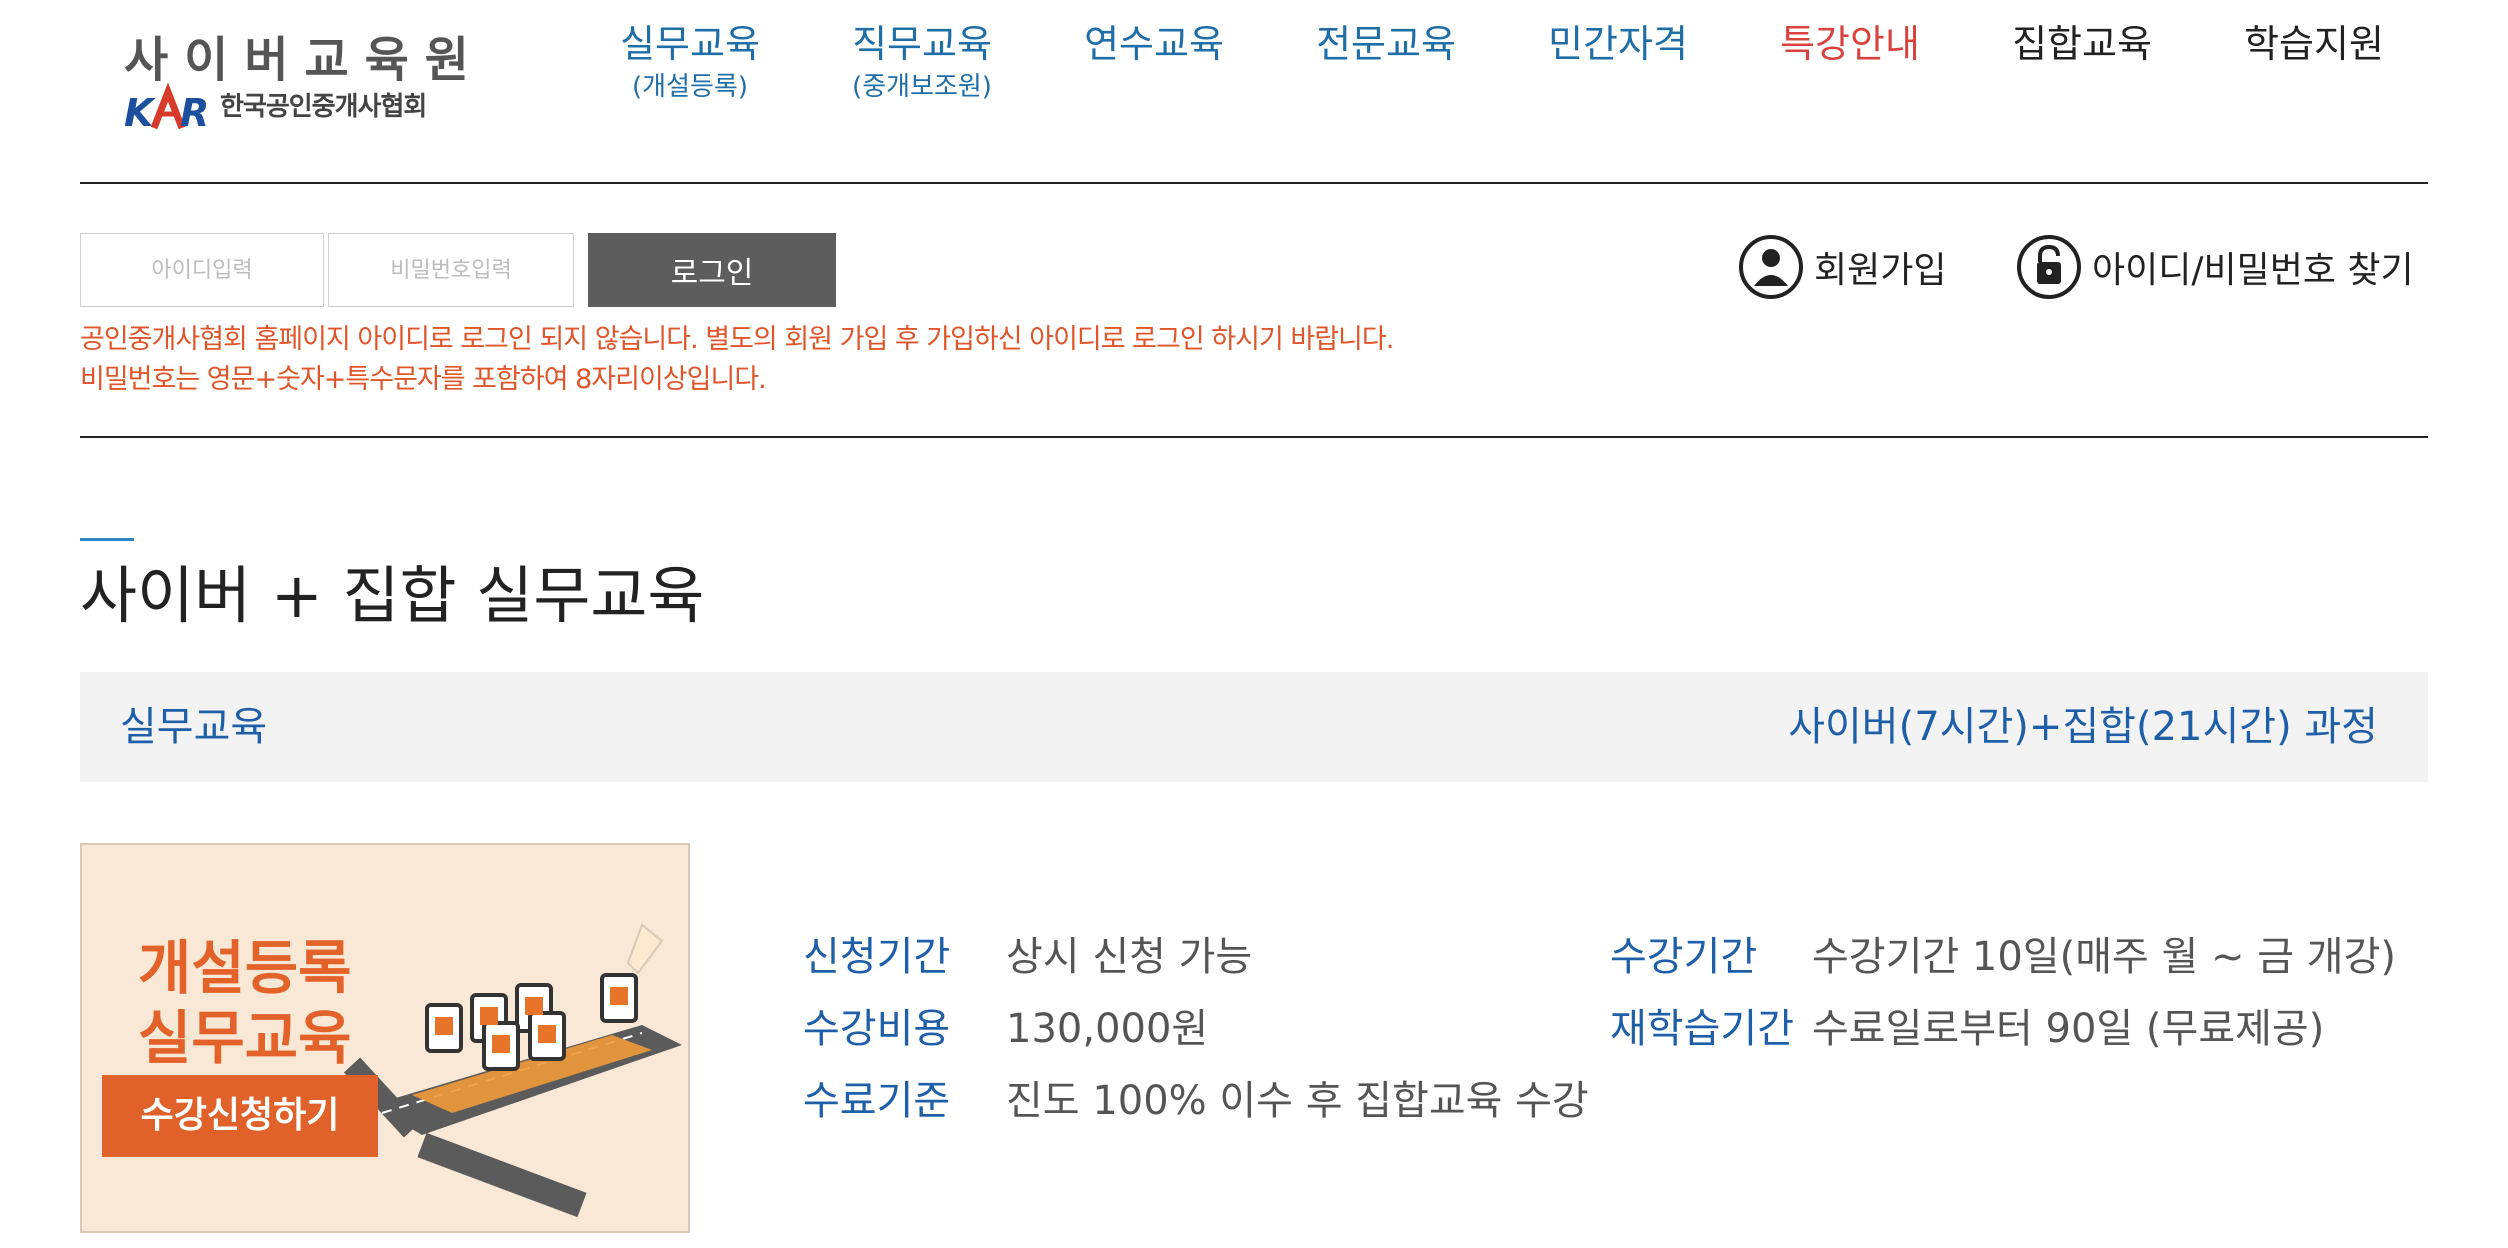 This screenshot has width=2508, height=1248. Describe the element at coordinates (423, 379) in the screenshot. I see `notice-line: 비밀번호는 영문+숫자+특수문자를 포함하여 8자리이상입니다.` at that location.